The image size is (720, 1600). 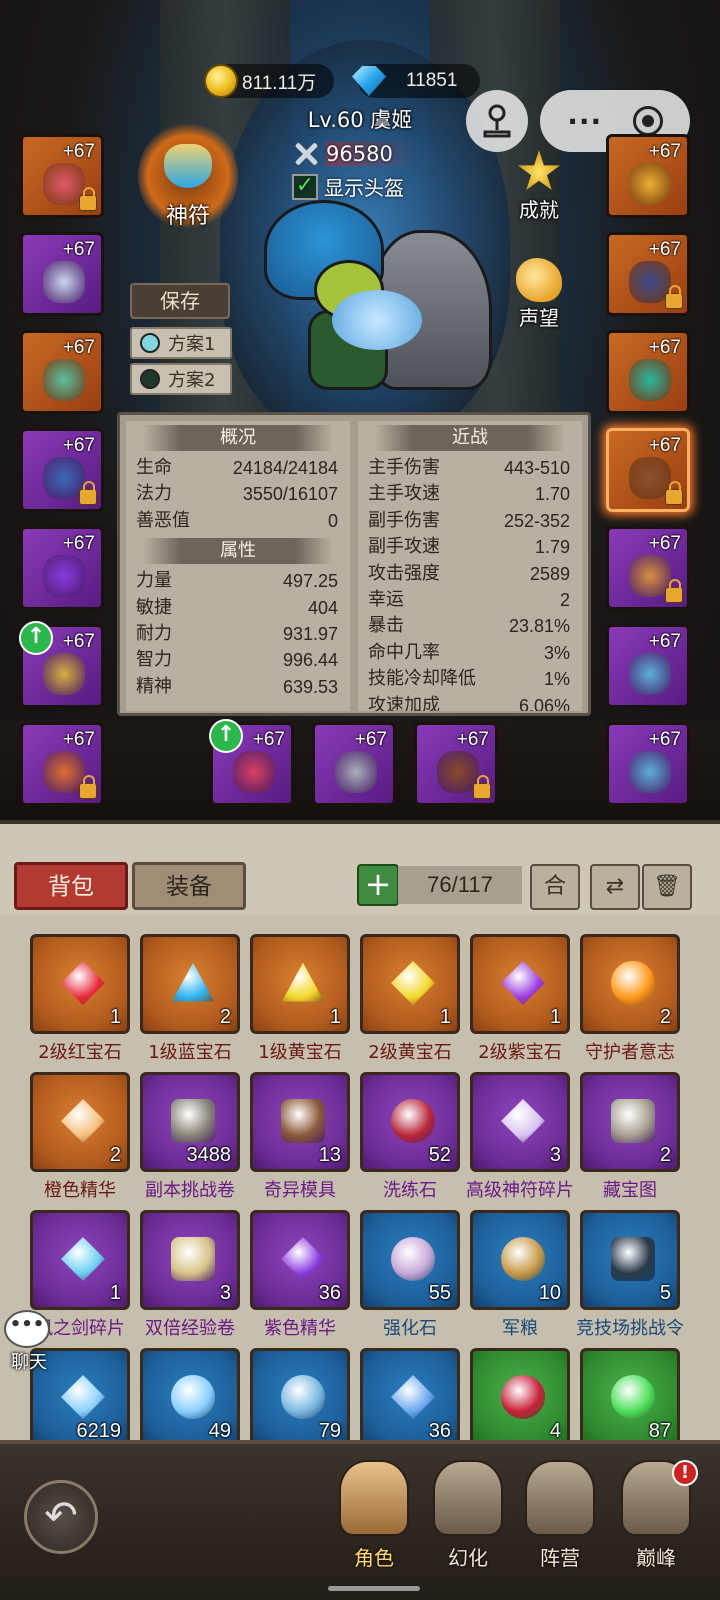 I want to click on inventory-item: 13, so click(x=300, y=1122).